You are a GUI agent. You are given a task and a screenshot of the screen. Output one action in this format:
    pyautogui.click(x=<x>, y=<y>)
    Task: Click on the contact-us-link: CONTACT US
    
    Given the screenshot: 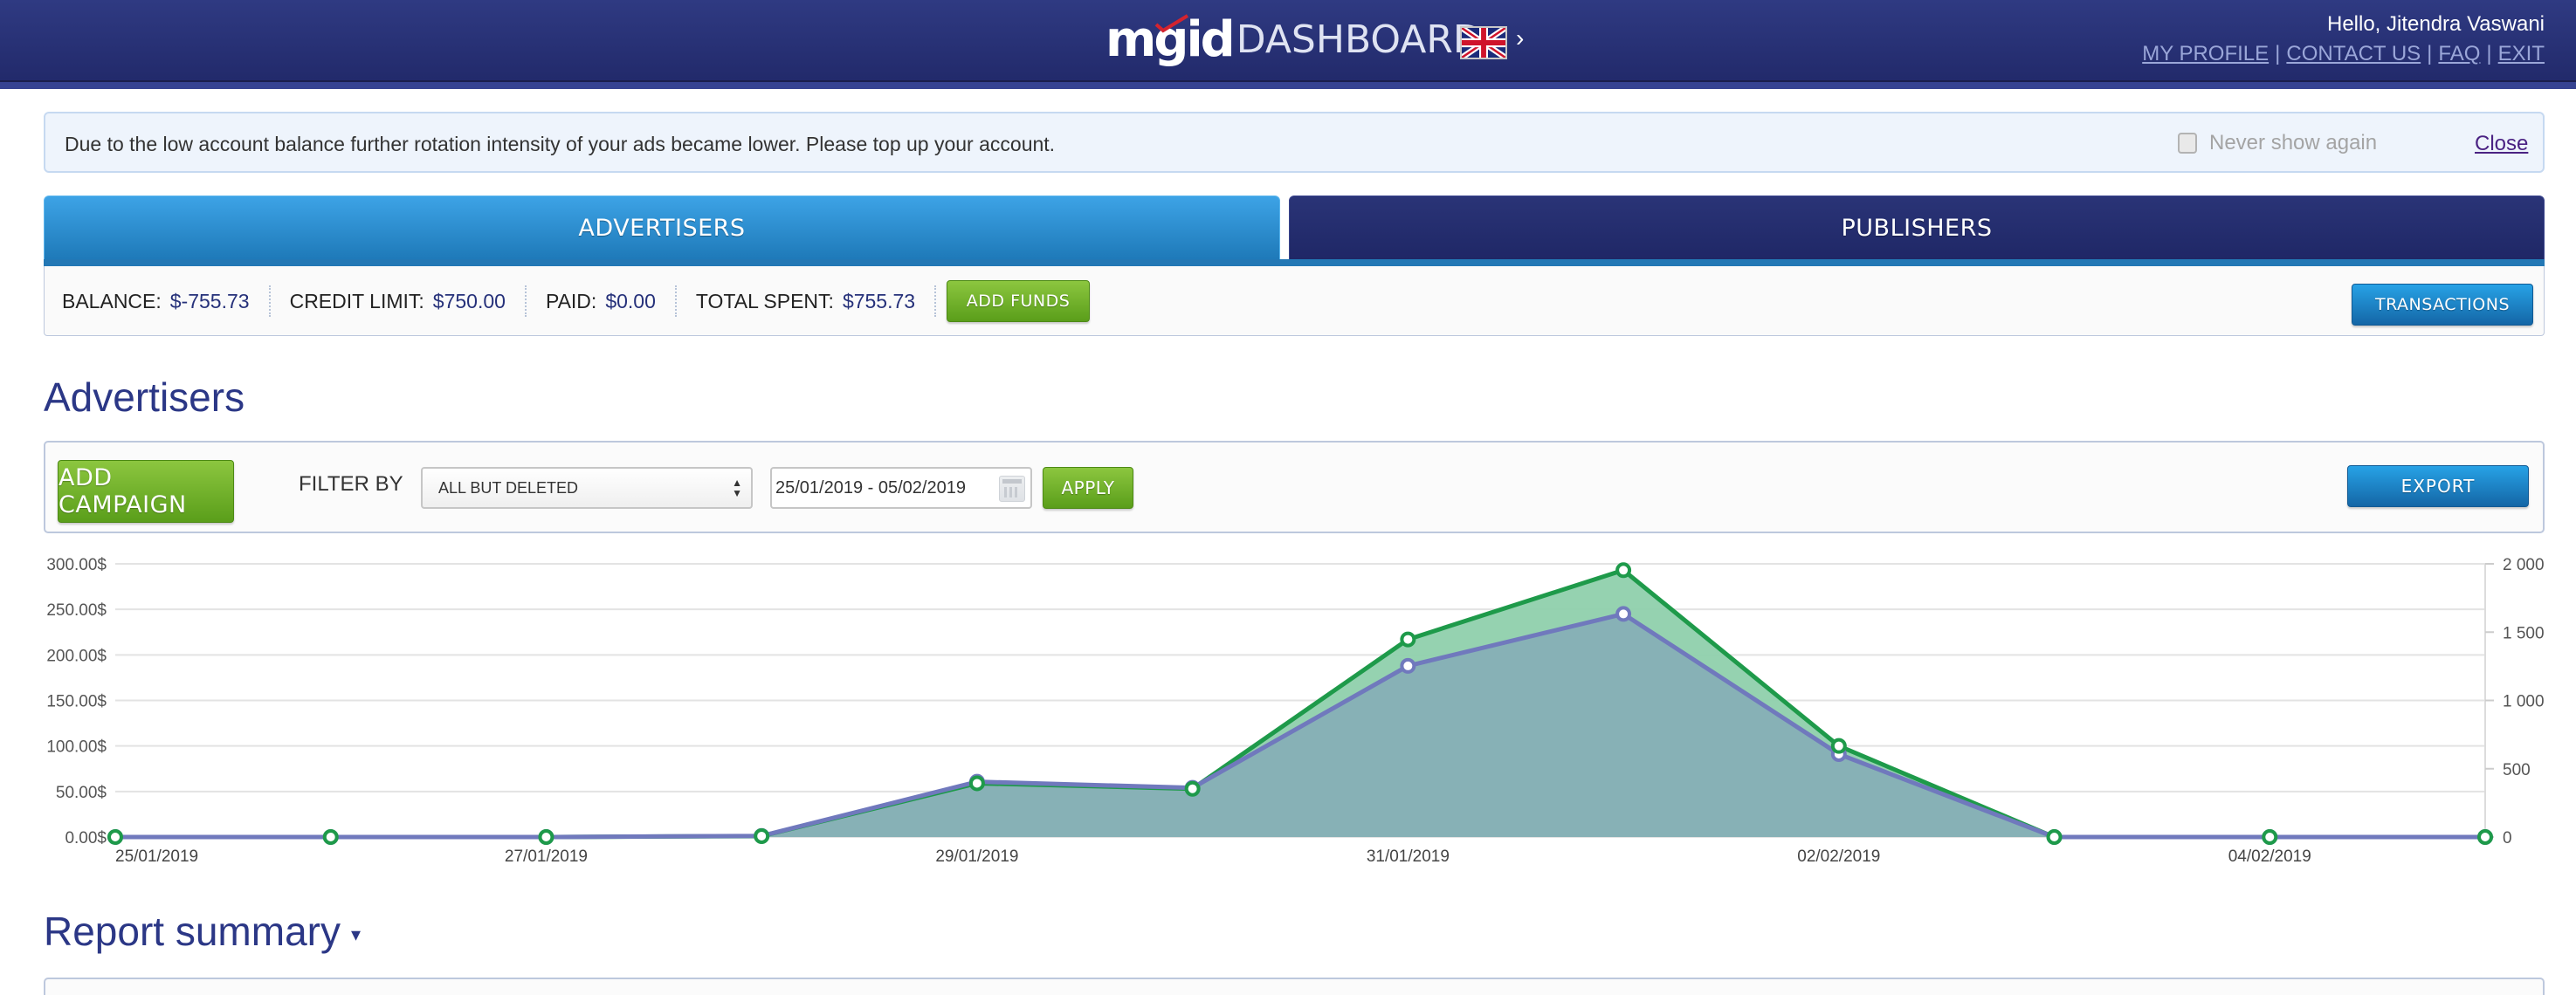 What is the action you would take?
    pyautogui.click(x=2353, y=54)
    